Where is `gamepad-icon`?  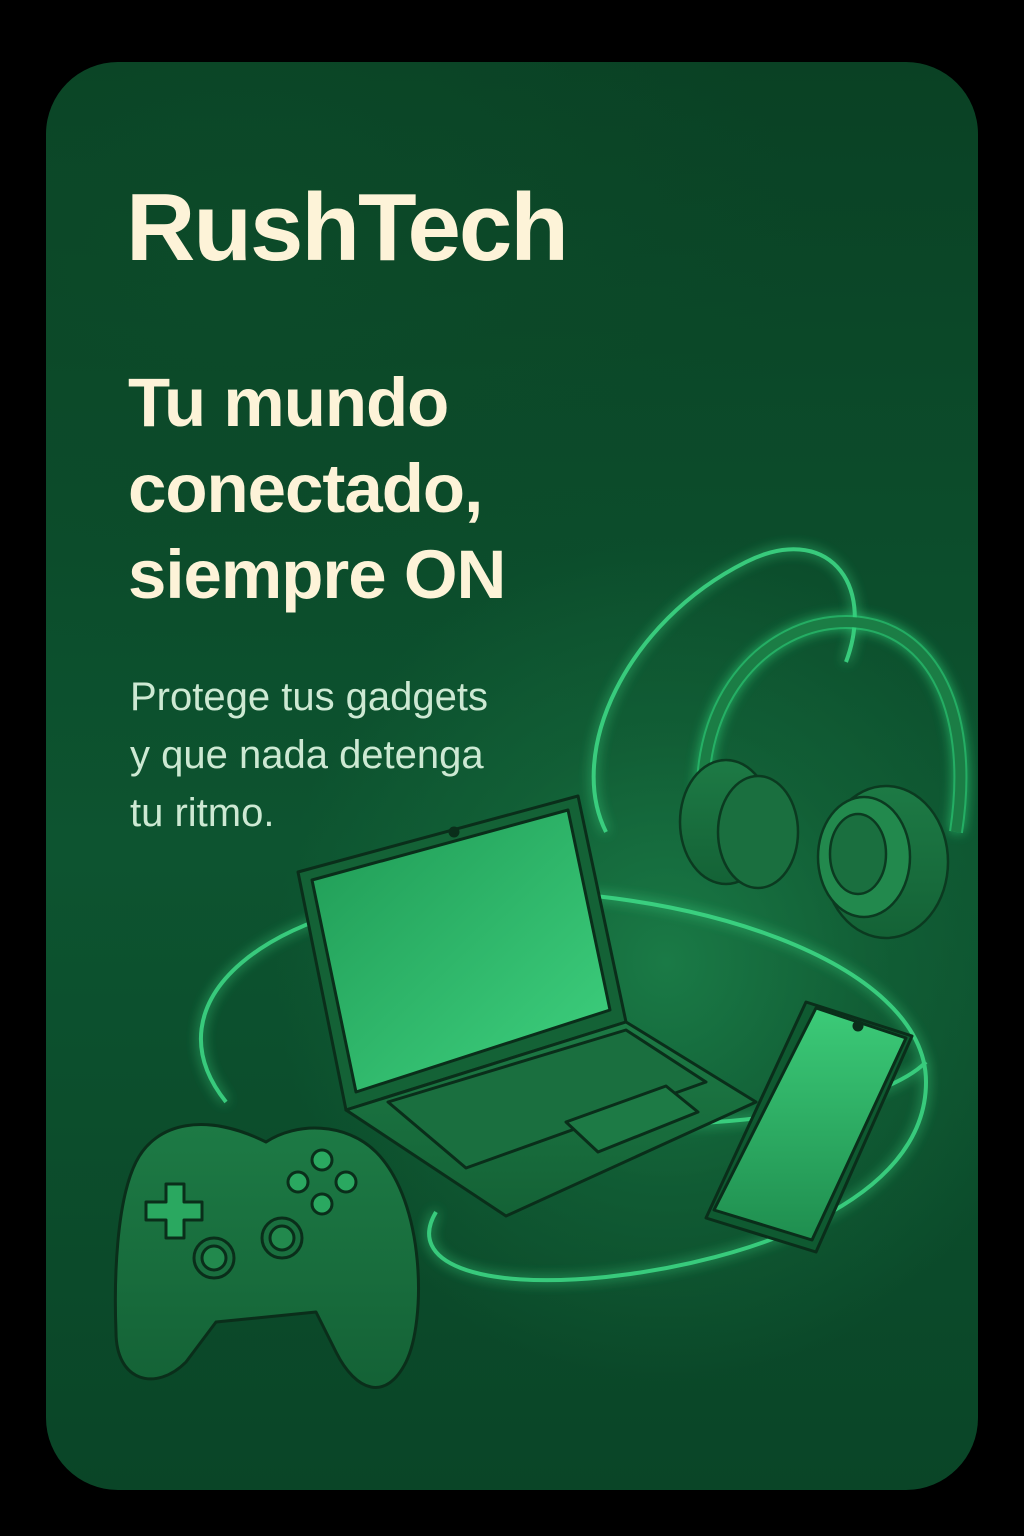
gamepad-icon is located at coordinates (266, 1256).